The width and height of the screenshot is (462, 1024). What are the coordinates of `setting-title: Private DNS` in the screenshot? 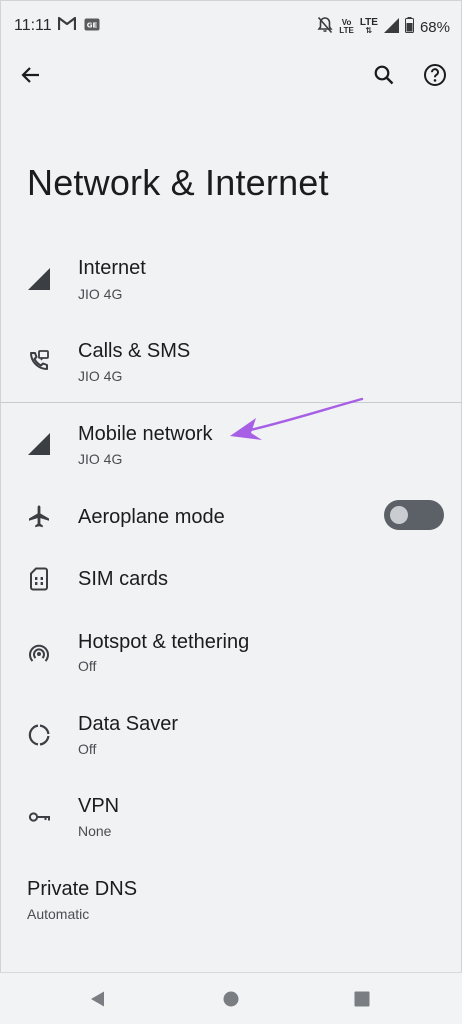 It's located at (82, 889).